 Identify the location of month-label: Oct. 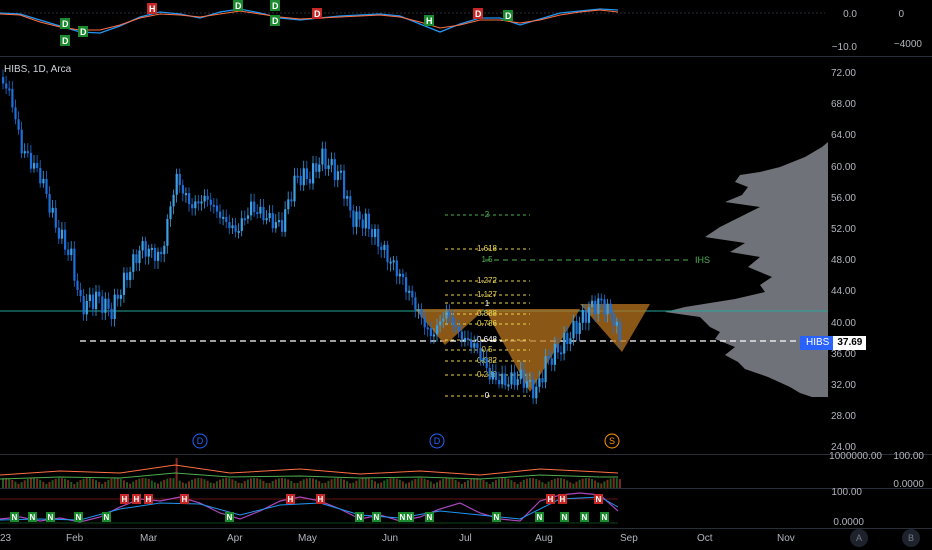
(705, 538).